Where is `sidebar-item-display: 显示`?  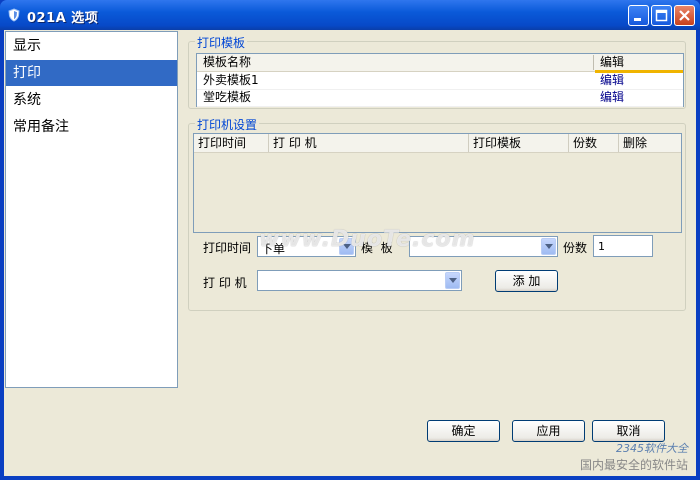
sidebar-item-display: 显示 is located at coordinates (91, 46).